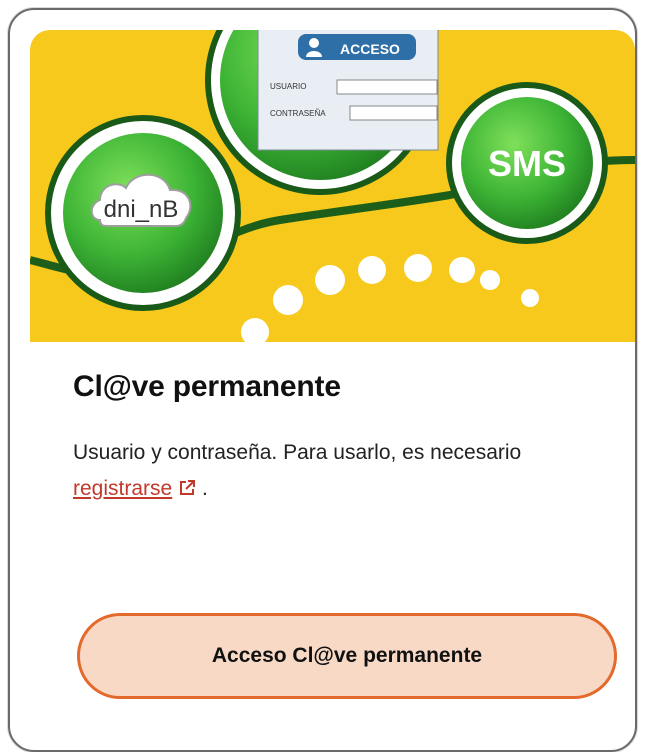 The image size is (649, 752). What do you see at coordinates (347, 656) in the screenshot?
I see `access-clave-permanente-button: Acceso Cl@ve permanente` at bounding box center [347, 656].